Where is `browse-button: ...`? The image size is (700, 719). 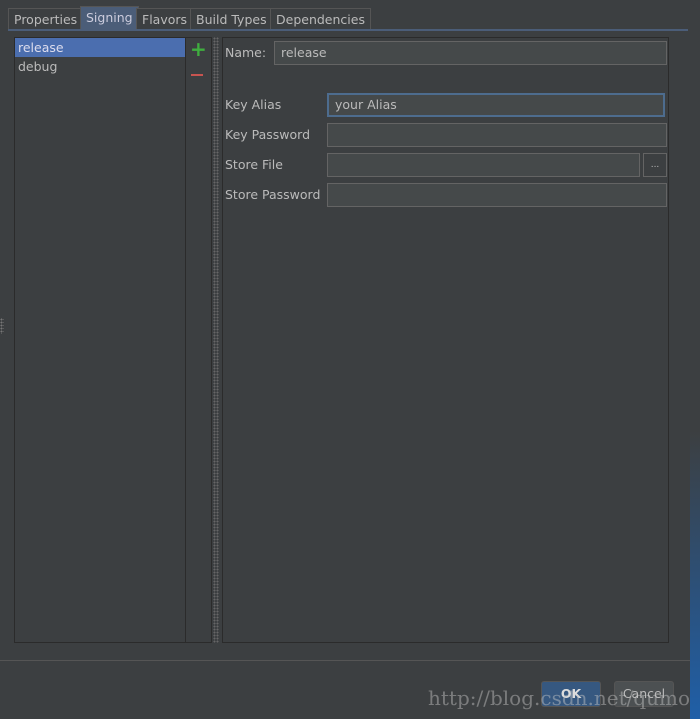 browse-button: ... is located at coordinates (655, 165).